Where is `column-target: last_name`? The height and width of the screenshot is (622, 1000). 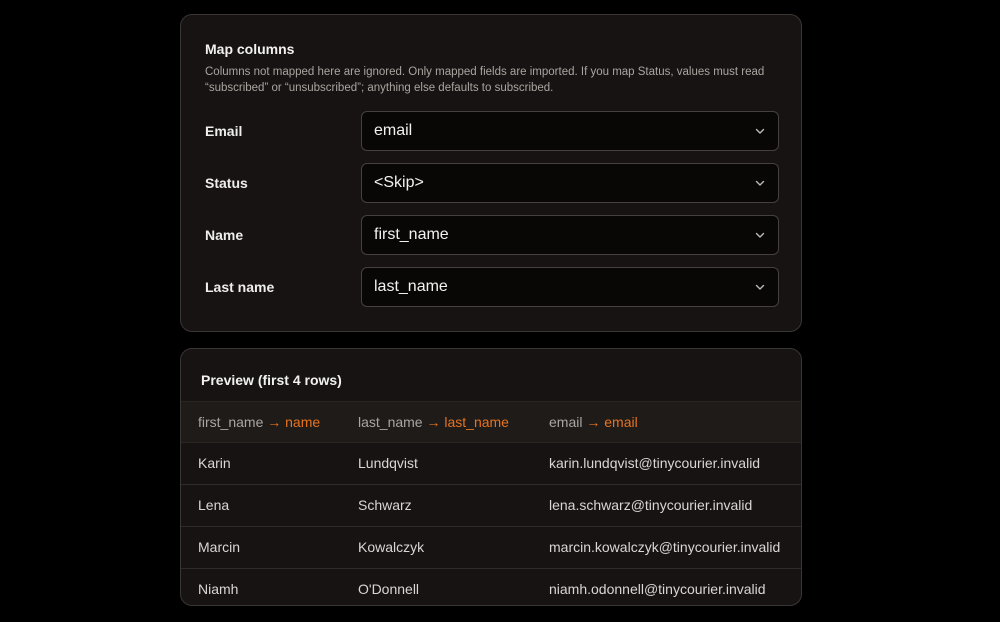 column-target: last_name is located at coordinates (476, 422).